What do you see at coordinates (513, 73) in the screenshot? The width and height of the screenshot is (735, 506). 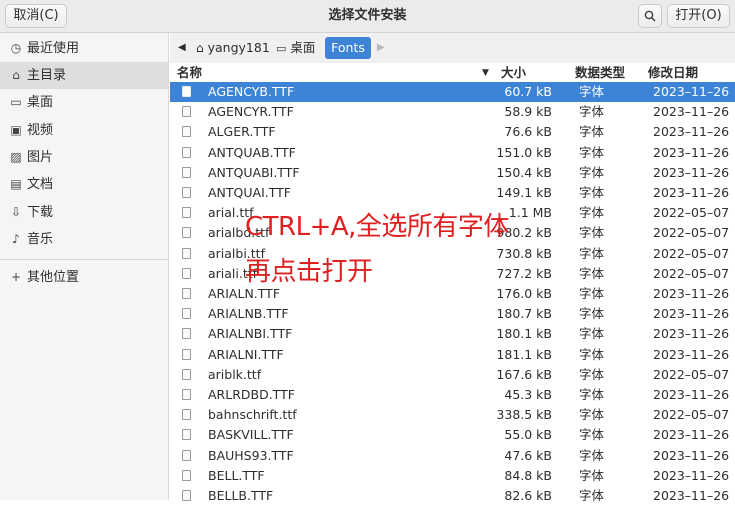 I see `column-size-header: 大小` at bounding box center [513, 73].